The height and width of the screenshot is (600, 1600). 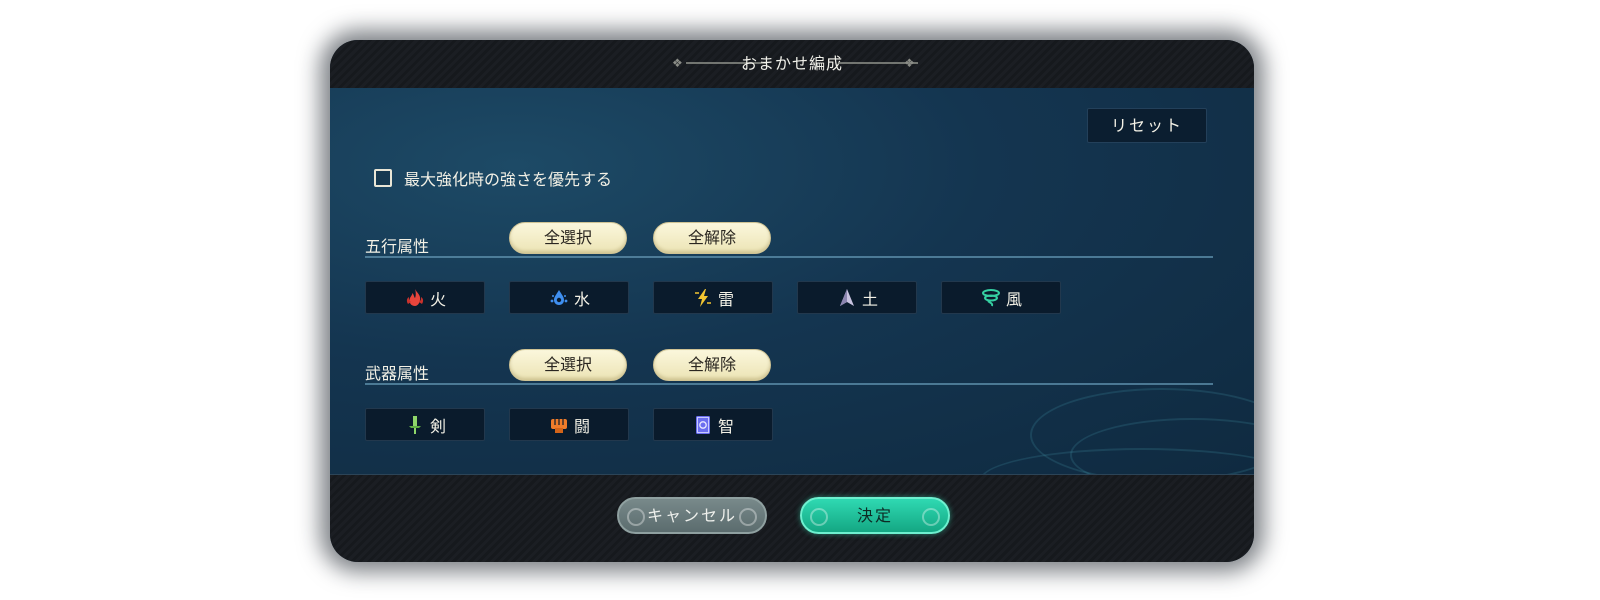 I want to click on prioritize-max-strength-option: 最大強化時の強さを優先する, so click(x=493, y=178).